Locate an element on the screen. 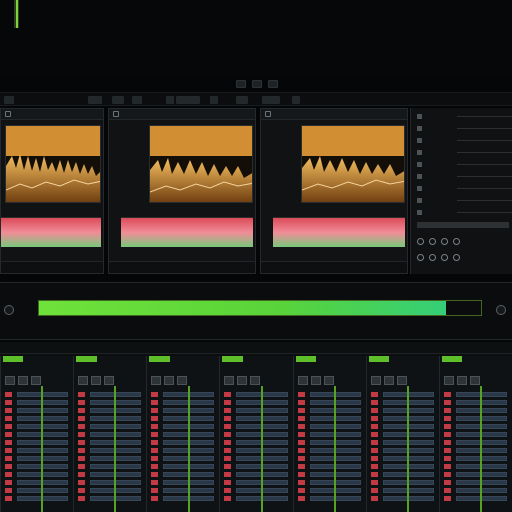  toolbar is located at coordinates (256, 99).